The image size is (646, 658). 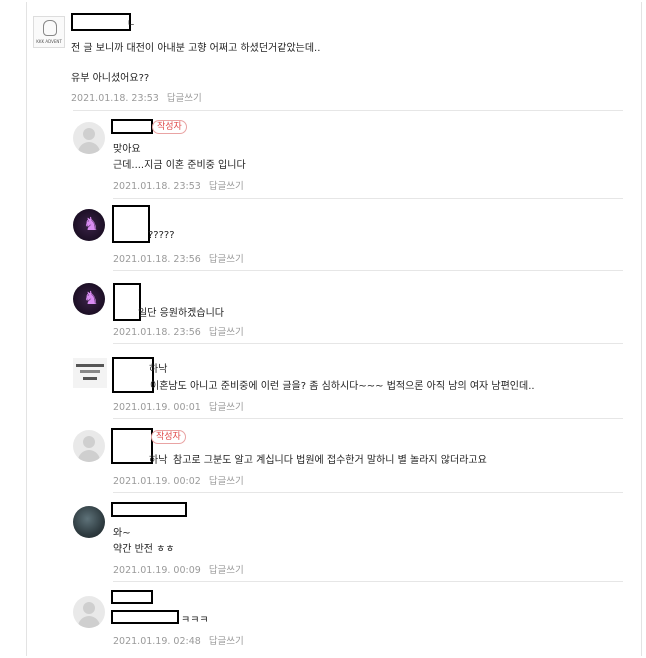 I want to click on comment-text-line: 전 글 보니까 대전이 아내분 고향 어쩌고 하셨던거같았는데.., so click(x=196, y=48).